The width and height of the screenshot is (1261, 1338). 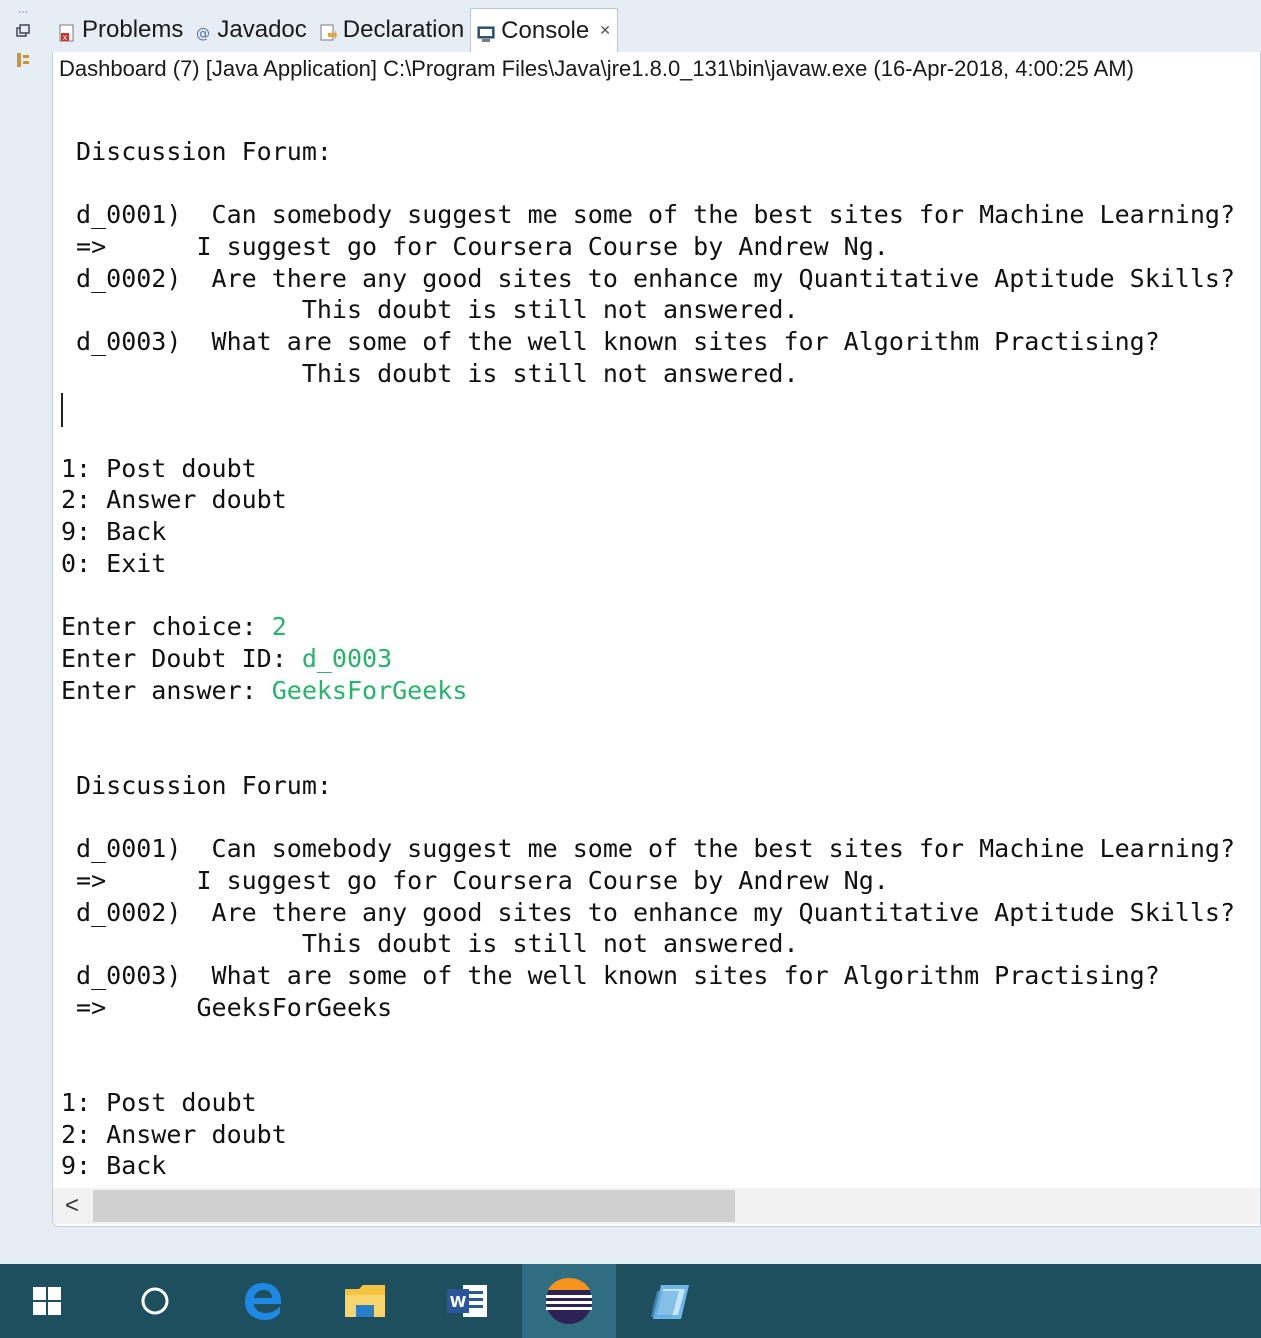 I want to click on windows-start-icon, so click(x=47, y=1301).